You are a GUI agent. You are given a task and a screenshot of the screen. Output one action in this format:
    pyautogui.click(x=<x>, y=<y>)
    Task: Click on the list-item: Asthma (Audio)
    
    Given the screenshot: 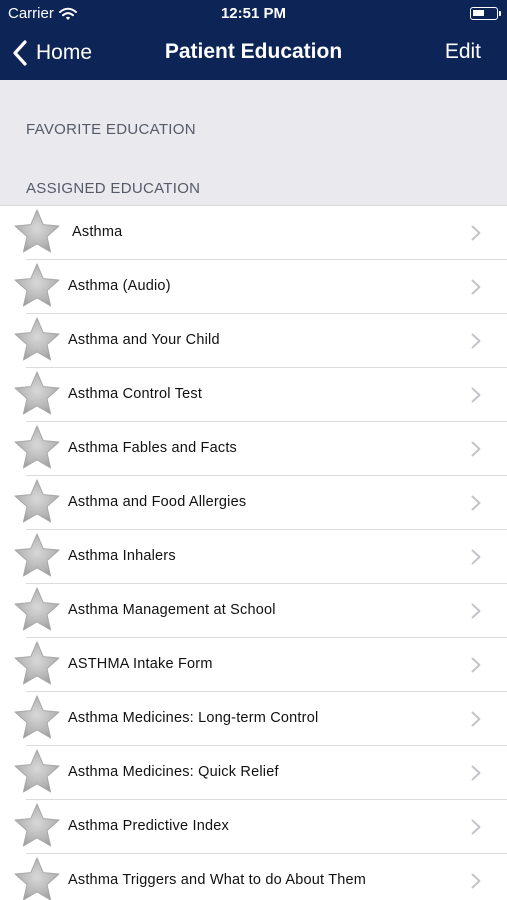 What is the action you would take?
    pyautogui.click(x=253, y=287)
    